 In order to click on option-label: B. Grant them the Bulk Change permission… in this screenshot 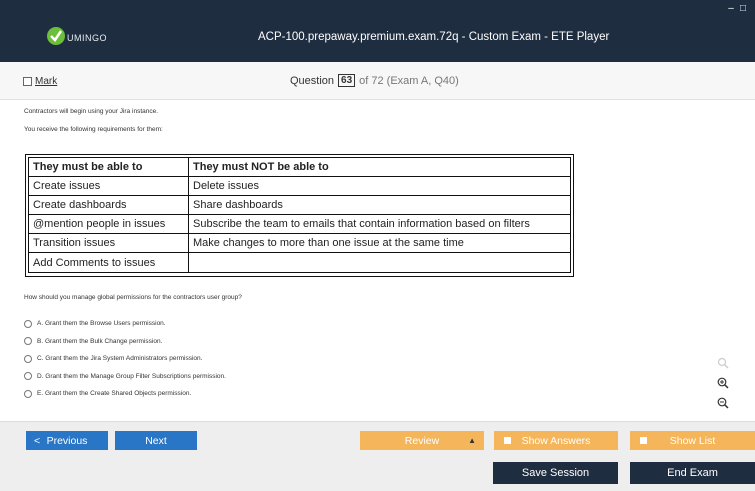, I will do `click(99, 341)`.